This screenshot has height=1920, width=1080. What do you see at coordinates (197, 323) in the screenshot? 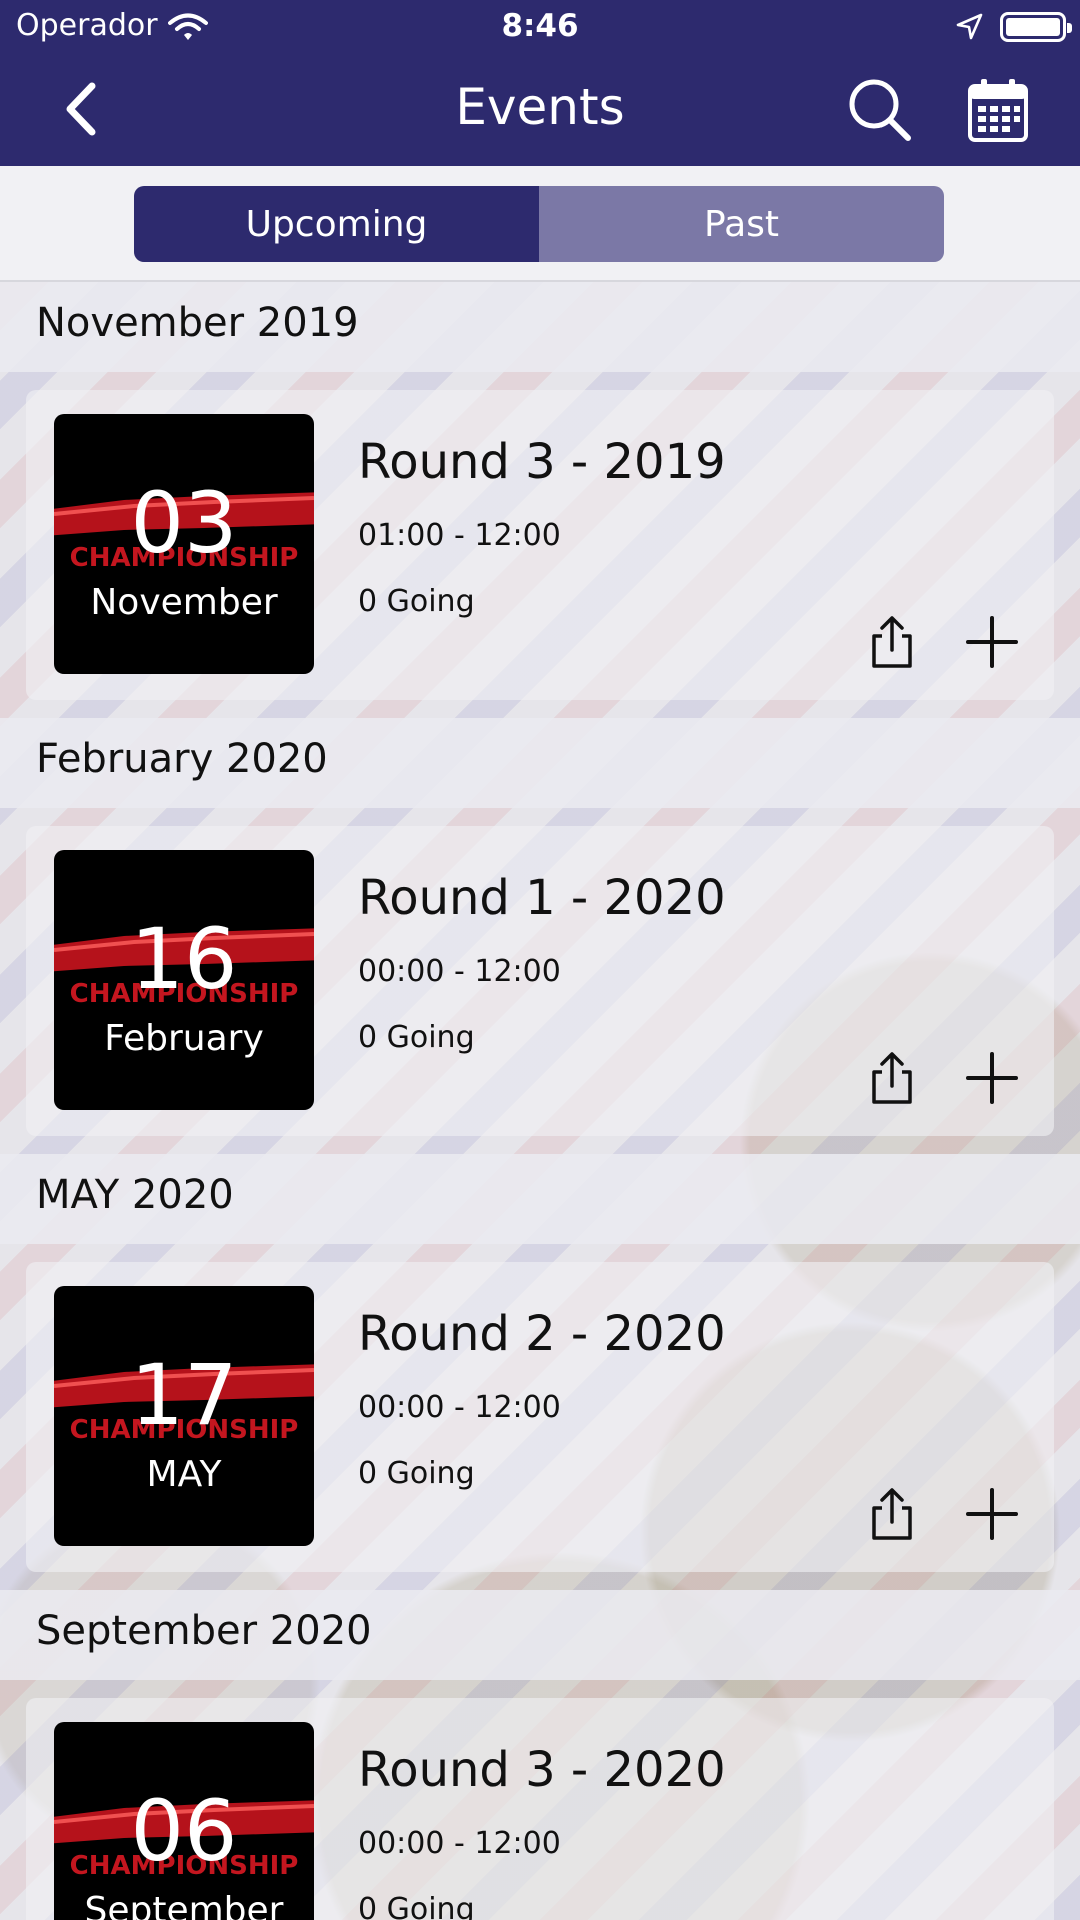
I see `month-header-label: November 2019` at bounding box center [197, 323].